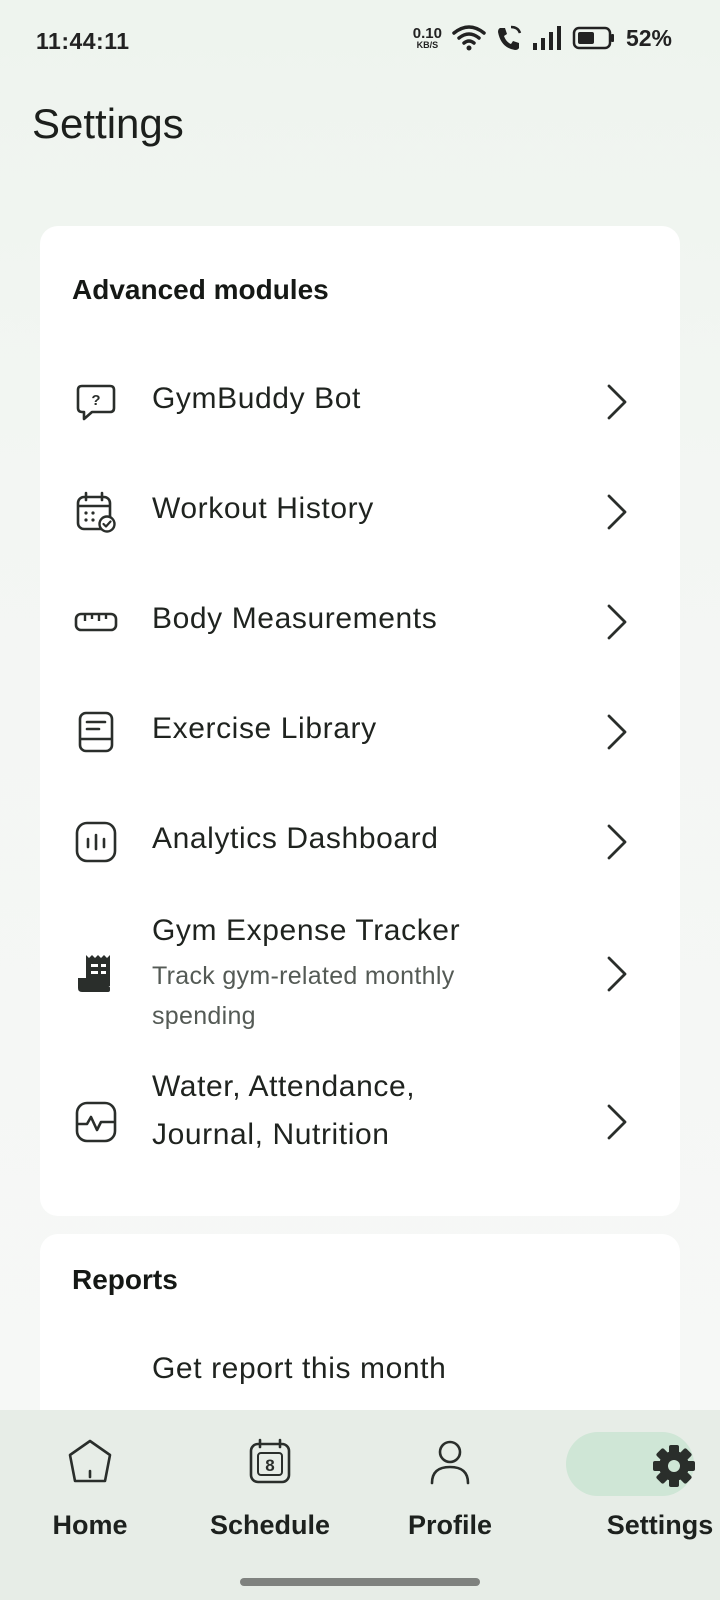  I want to click on menu-item-workout-history: Workout History, so click(360, 512).